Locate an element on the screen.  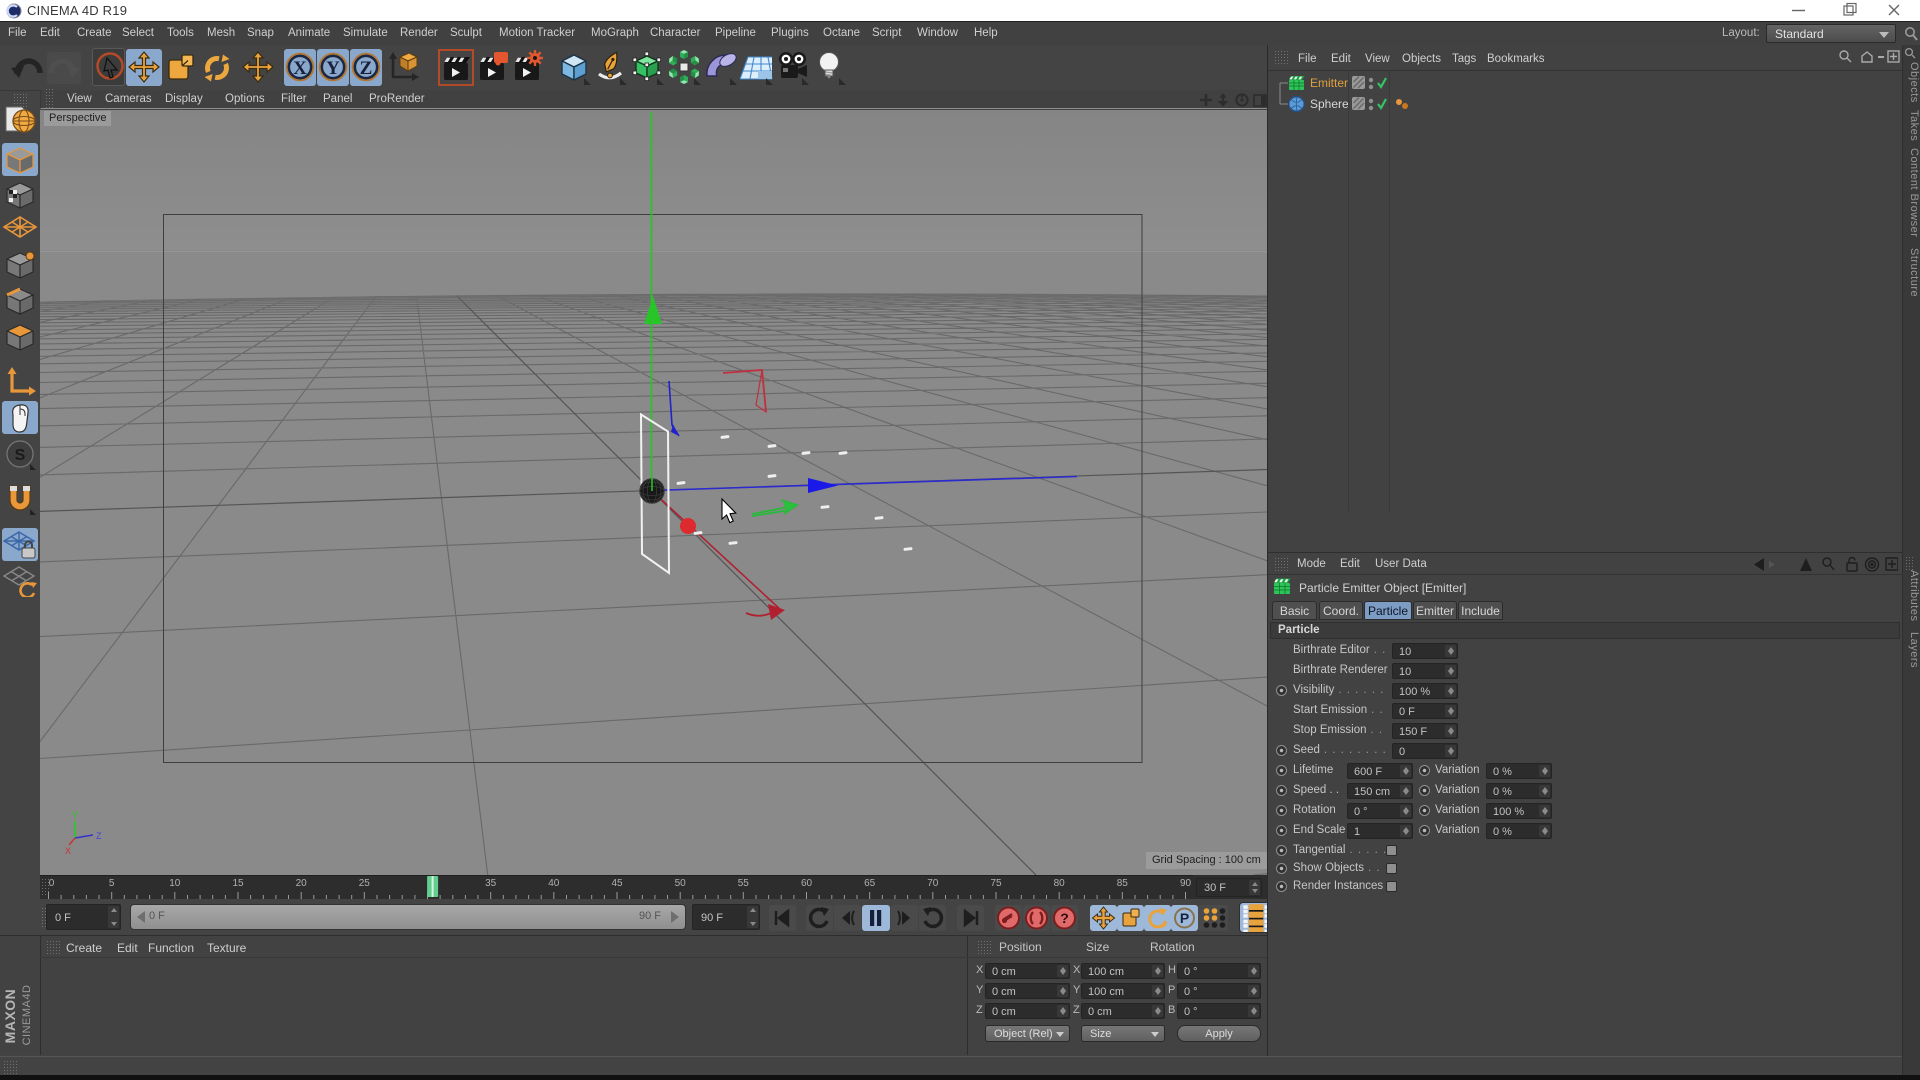
svg-text: 80 is located at coordinates (1060, 883).